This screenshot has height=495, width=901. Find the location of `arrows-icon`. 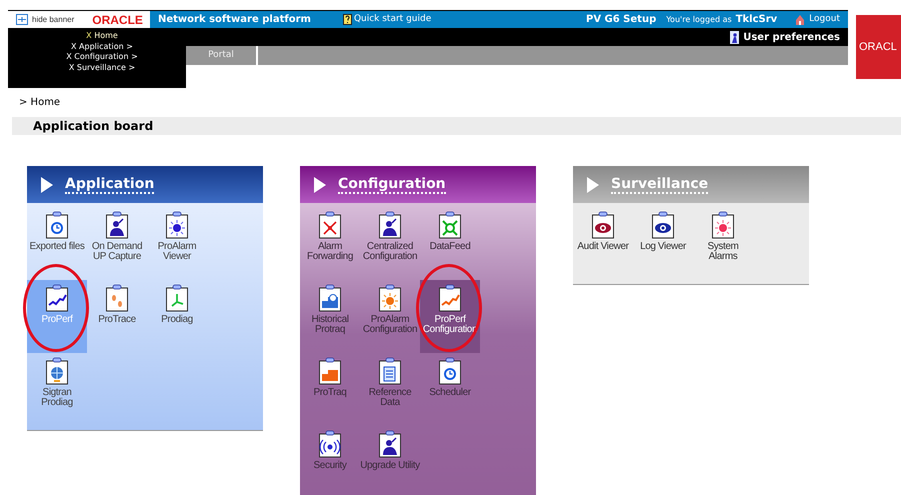

arrows-icon is located at coordinates (330, 225).